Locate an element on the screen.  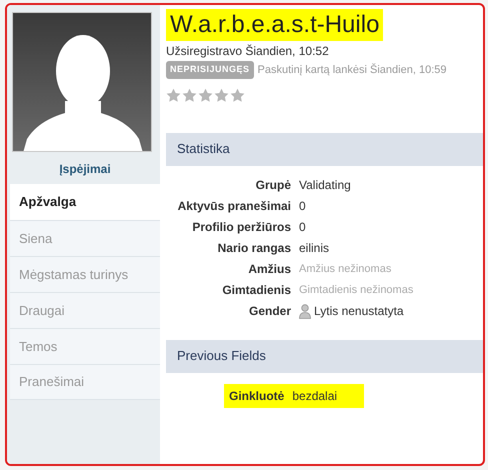
field-label: Gender is located at coordinates (269, 310).